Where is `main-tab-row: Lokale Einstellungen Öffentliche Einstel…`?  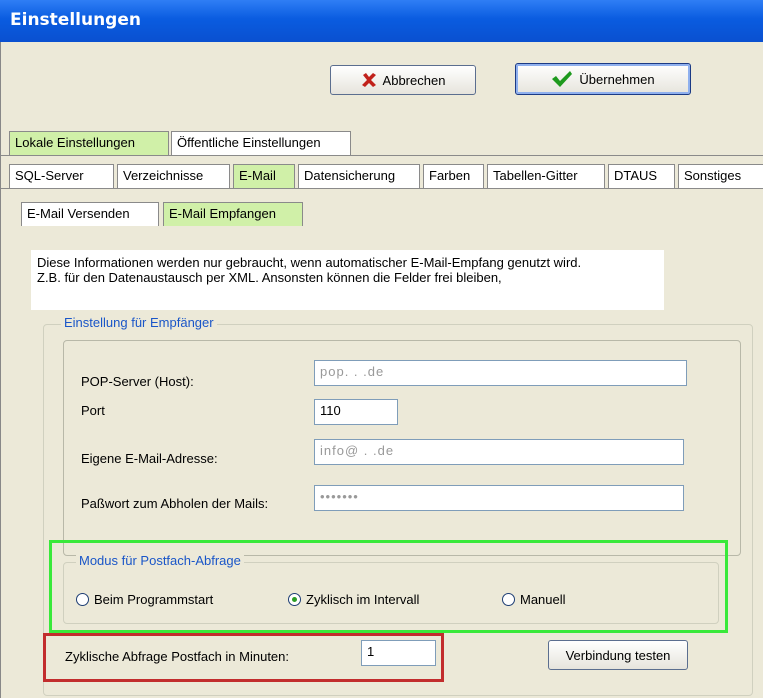 main-tab-row: Lokale Einstellungen Öffentliche Einstel… is located at coordinates (382, 143).